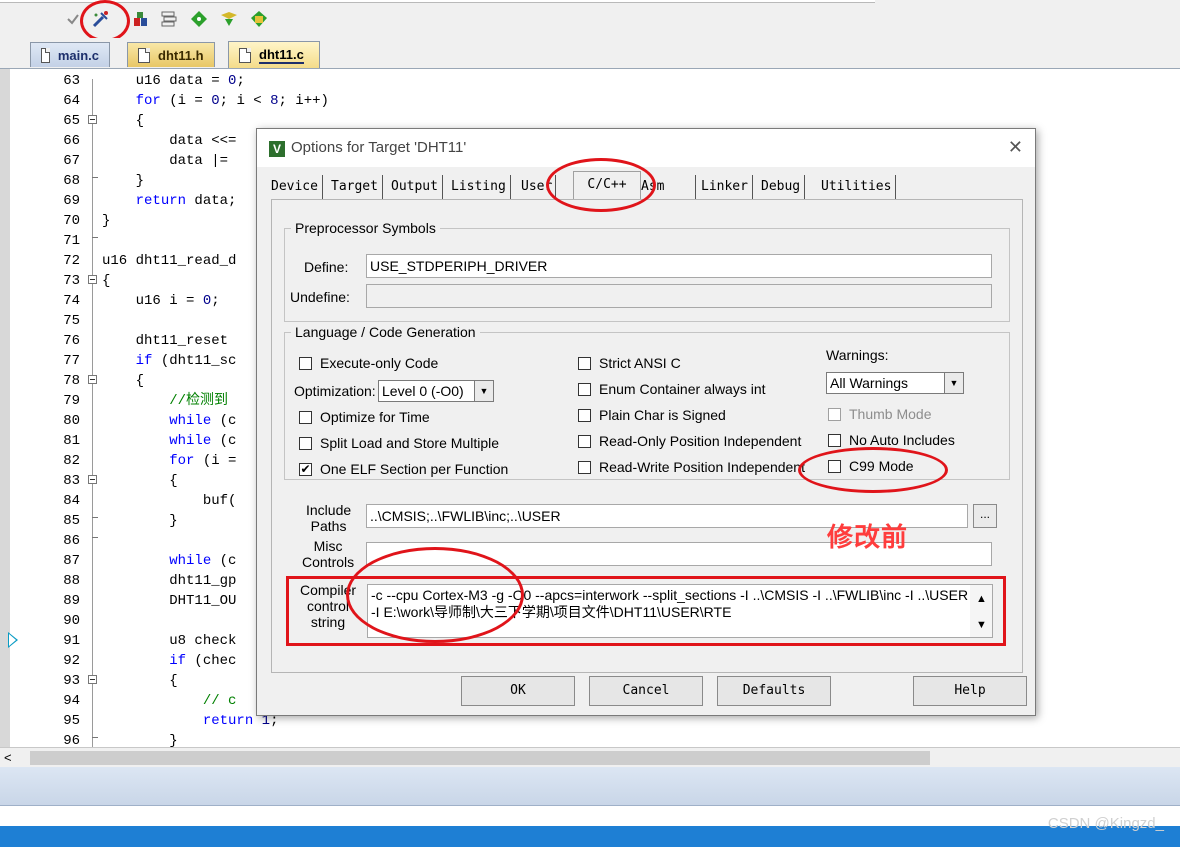 This screenshot has width=1180, height=868. I want to click on enum-container-label: Enum Container always int, so click(682, 389).